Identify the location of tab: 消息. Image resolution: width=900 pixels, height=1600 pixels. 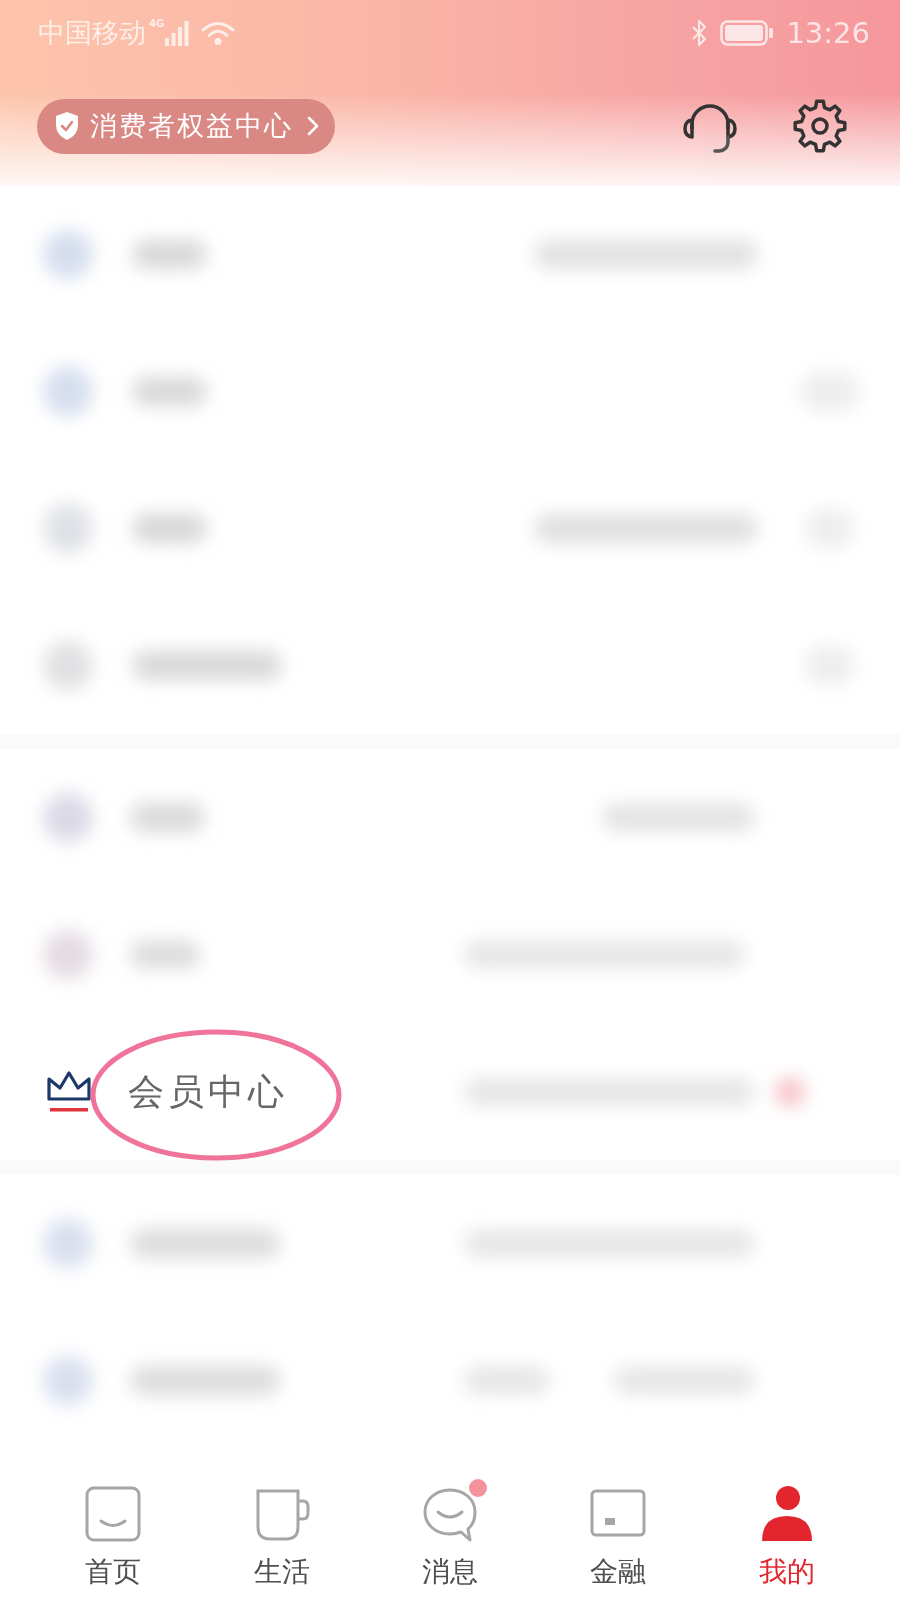
(450, 1524).